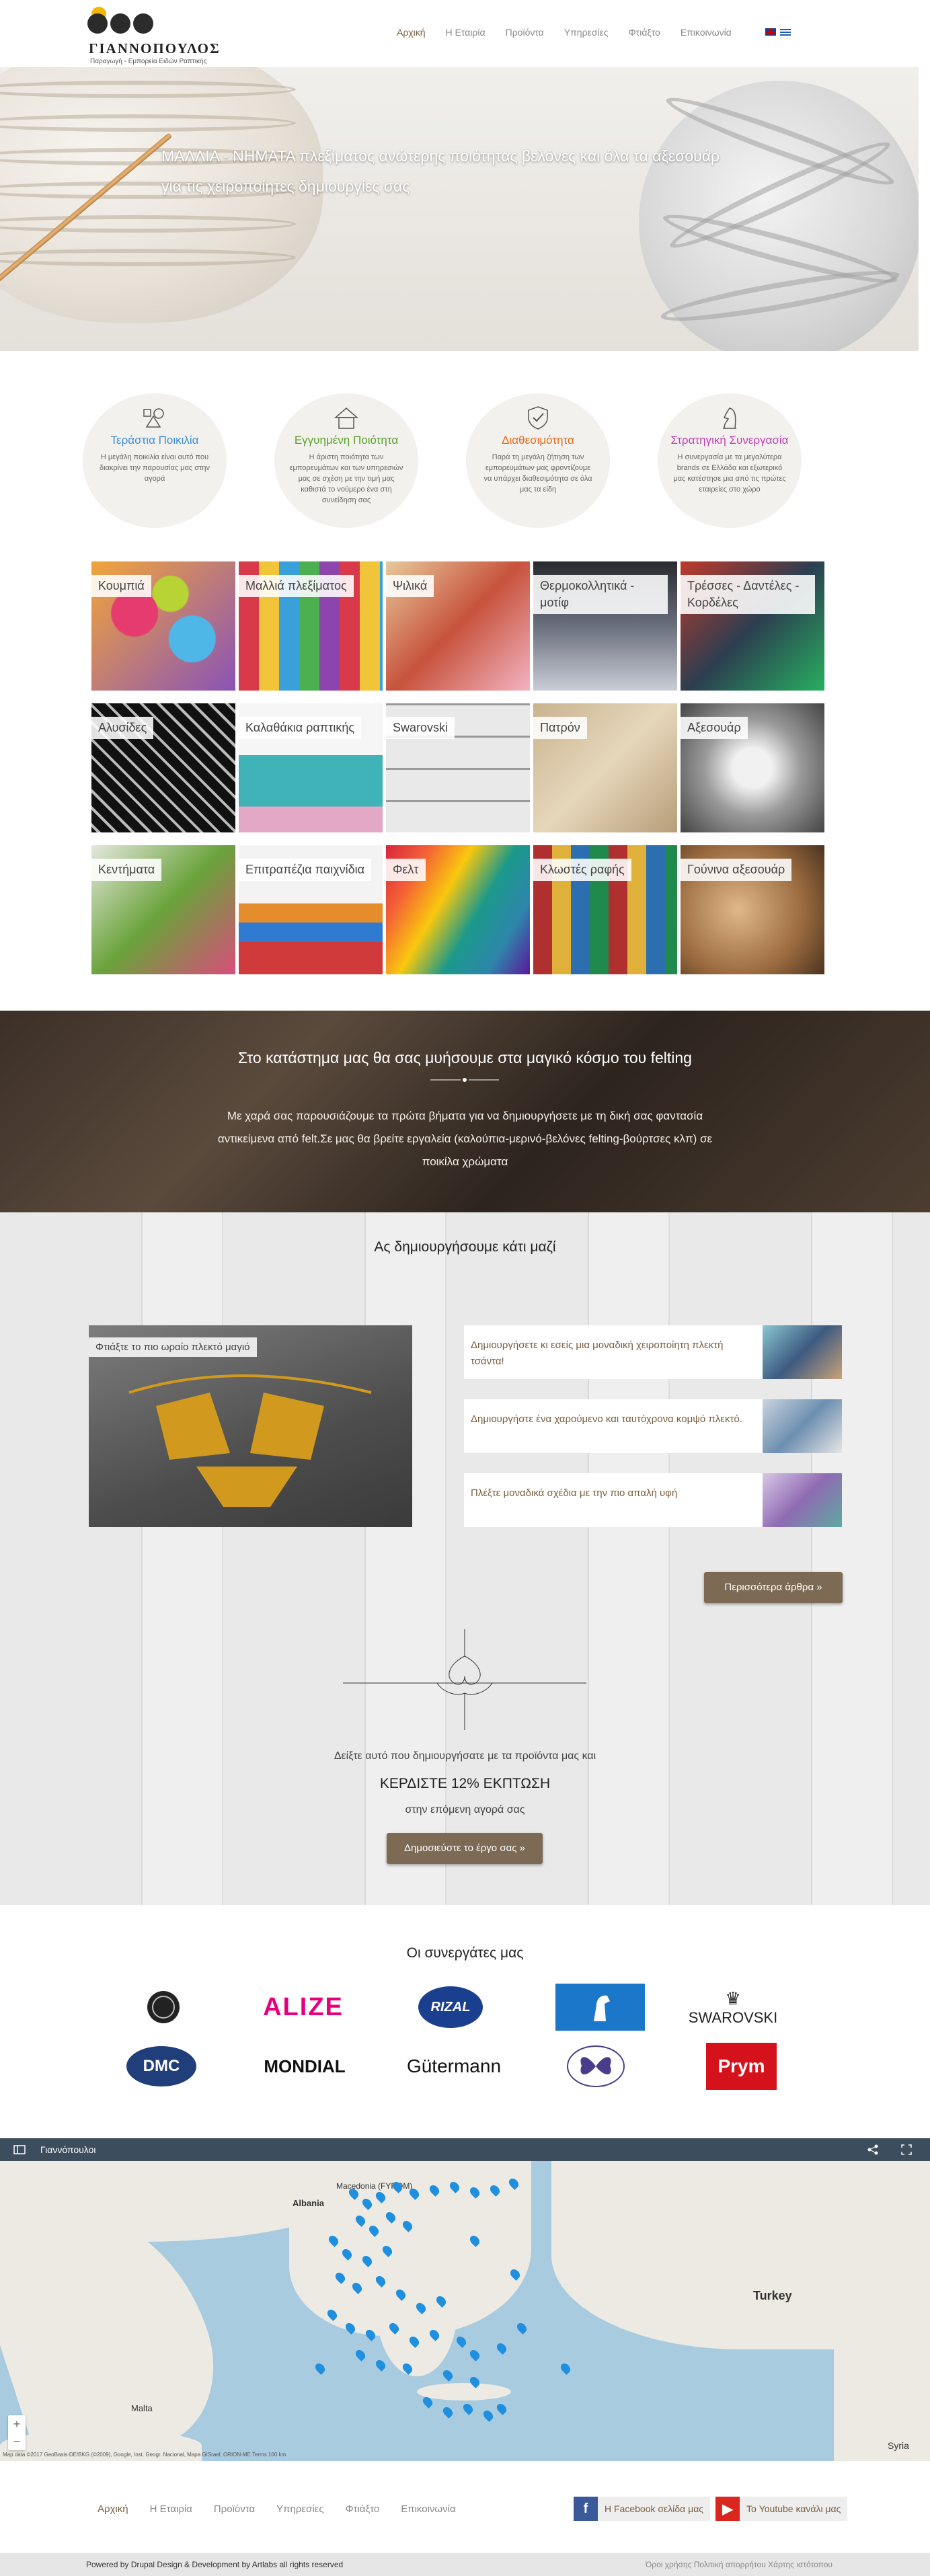 The width and height of the screenshot is (930, 2576). I want to click on zoom-in-icon: +, so click(17, 2424).